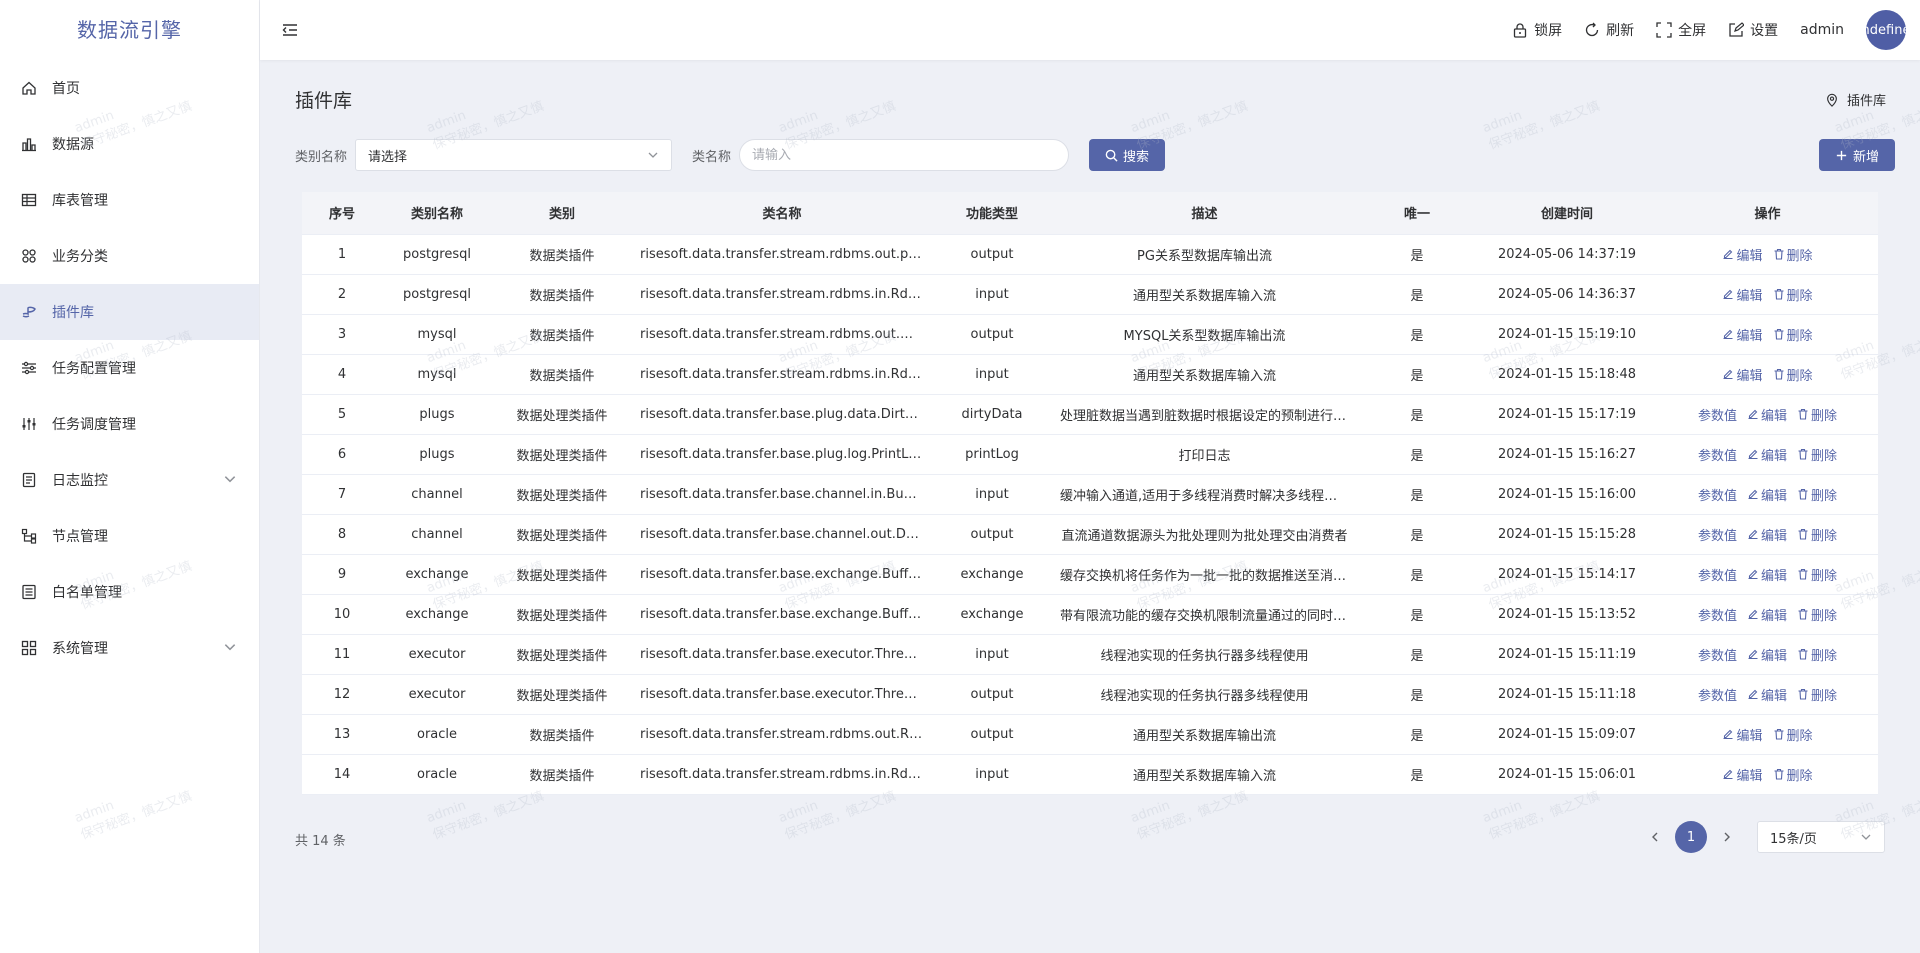 The height and width of the screenshot is (953, 1920). Describe the element at coordinates (1857, 155) in the screenshot. I see `add-button: 新增` at that location.